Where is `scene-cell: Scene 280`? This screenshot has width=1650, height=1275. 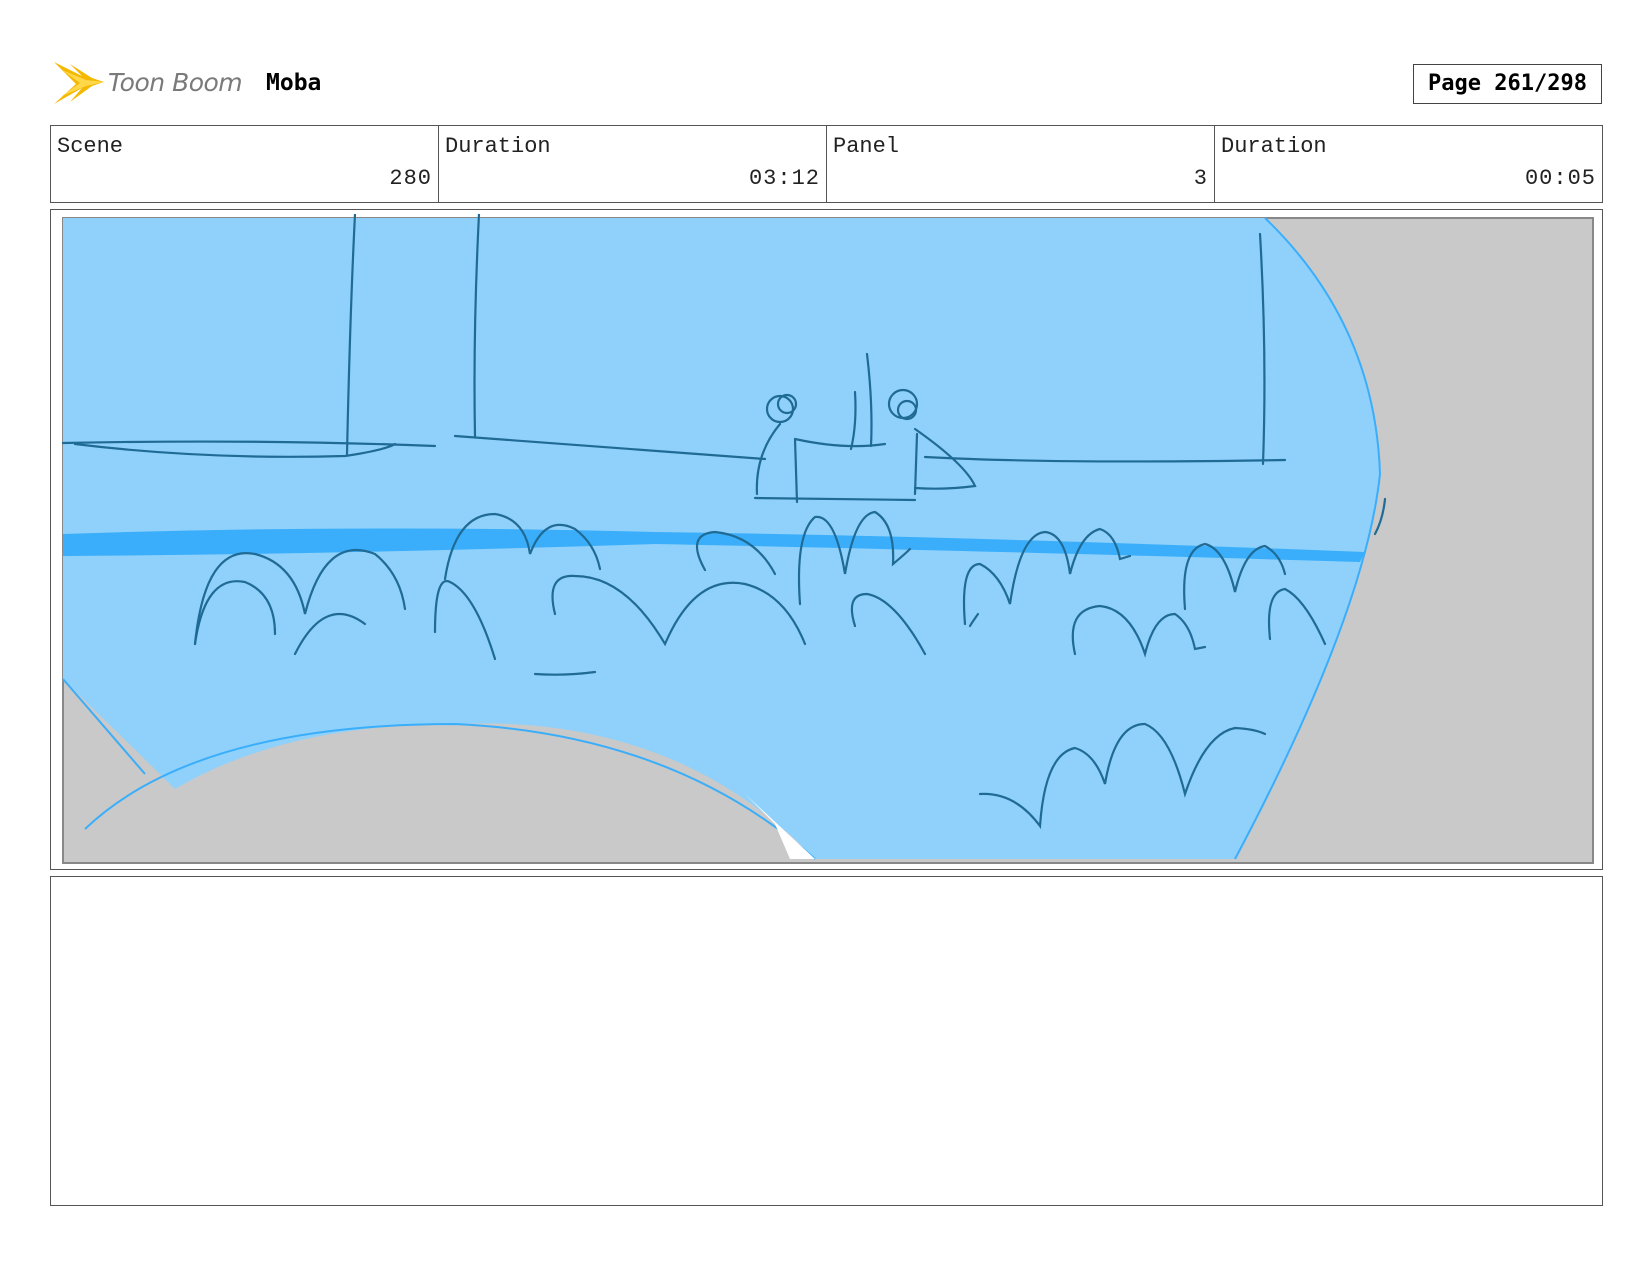 scene-cell: Scene 280 is located at coordinates (245, 164).